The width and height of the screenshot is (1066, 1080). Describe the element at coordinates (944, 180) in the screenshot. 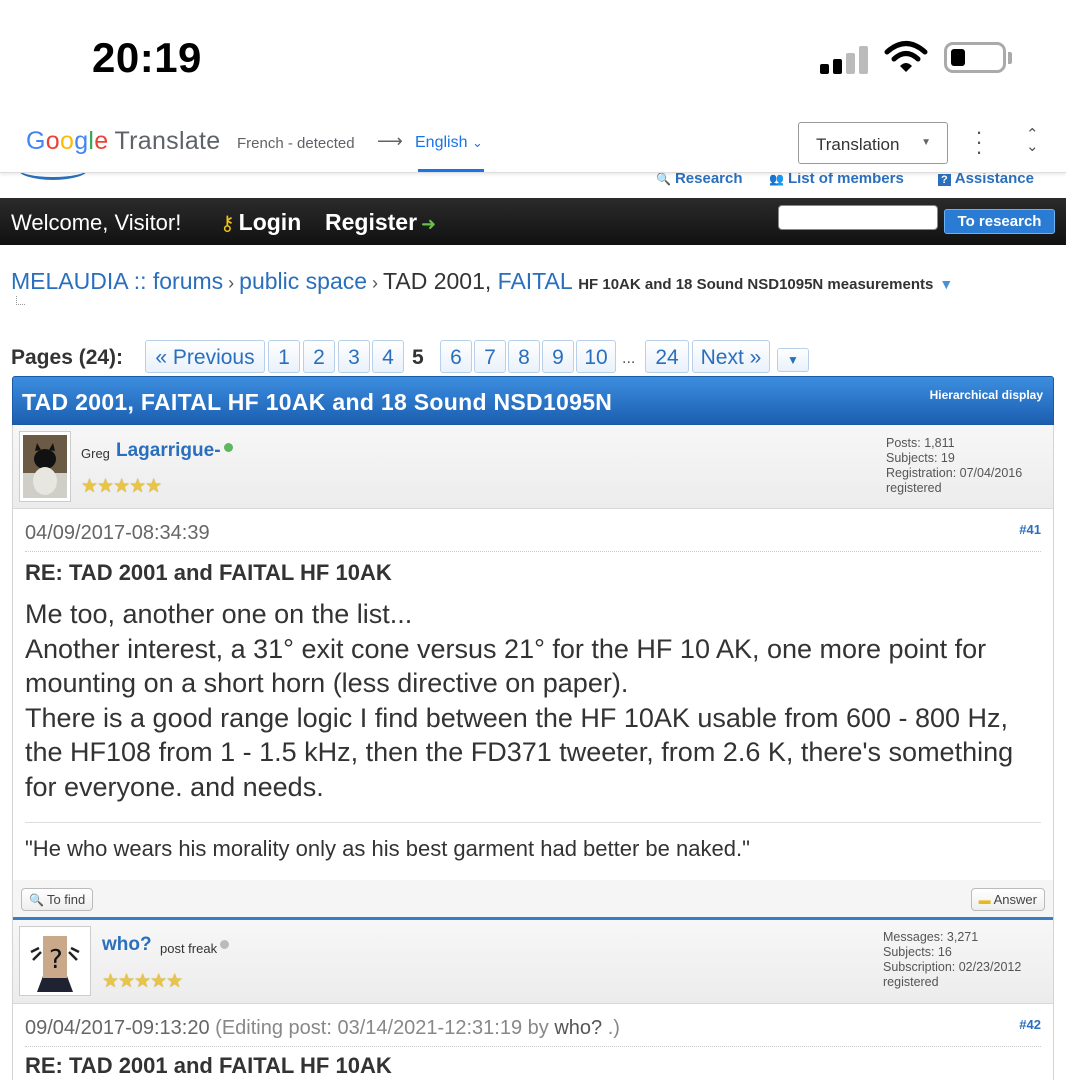

I see `help-icon: ?` at that location.